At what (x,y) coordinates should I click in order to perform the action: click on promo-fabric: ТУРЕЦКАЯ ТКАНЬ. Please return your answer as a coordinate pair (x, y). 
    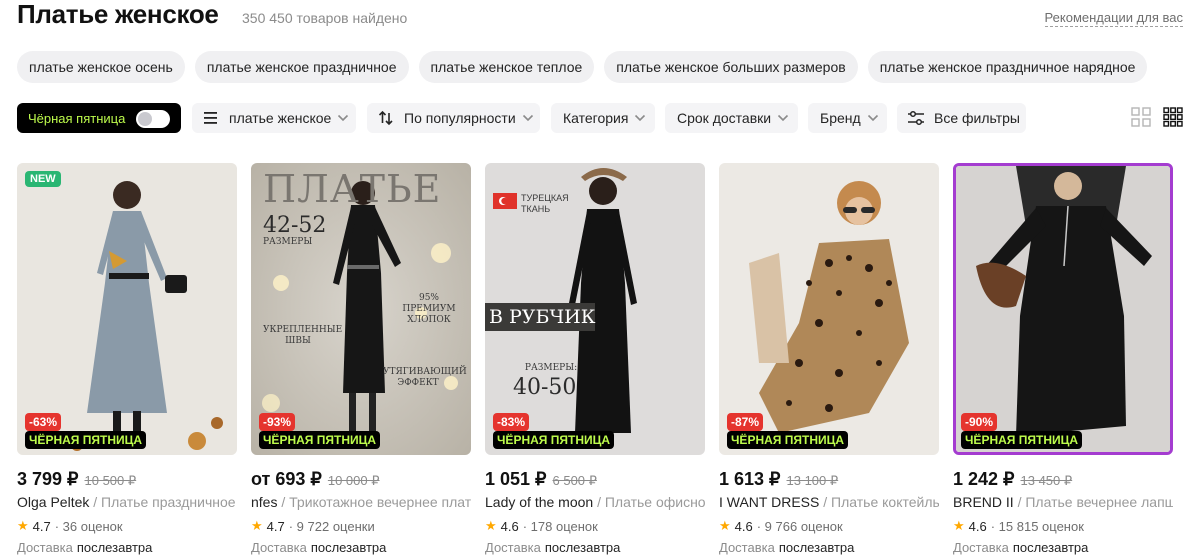
    Looking at the image, I should click on (545, 203).